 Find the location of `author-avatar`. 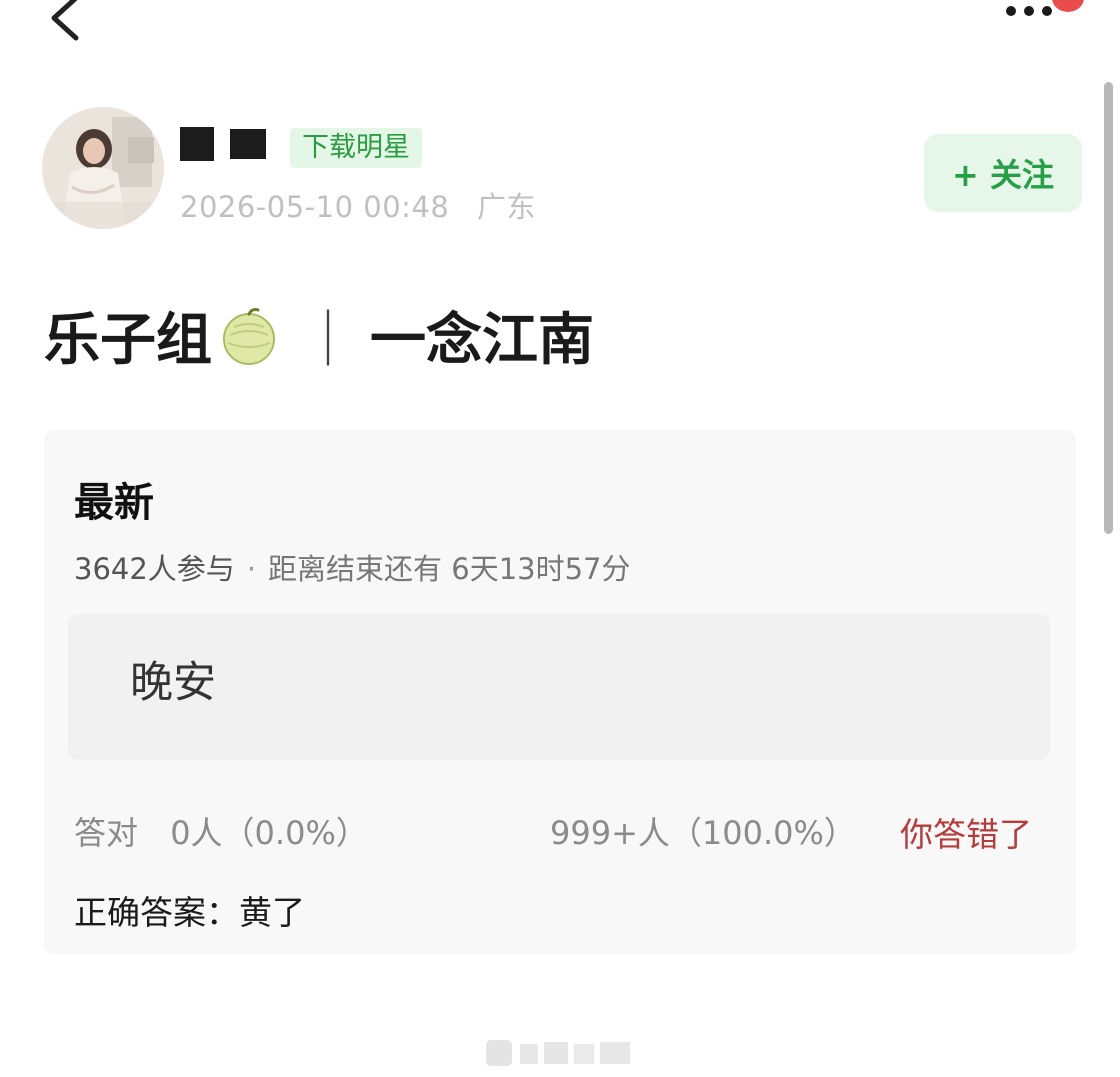

author-avatar is located at coordinates (103, 168).